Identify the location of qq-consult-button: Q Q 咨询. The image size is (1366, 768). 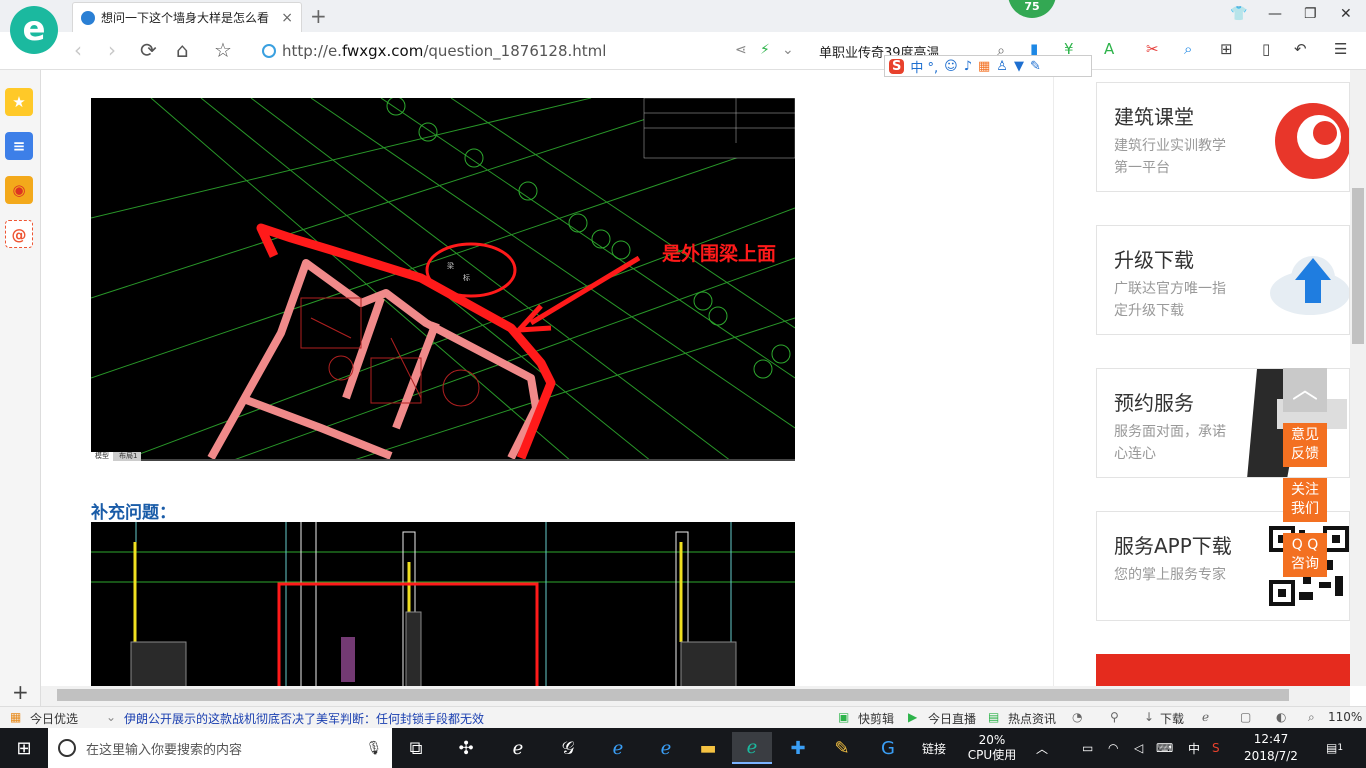
(1305, 555).